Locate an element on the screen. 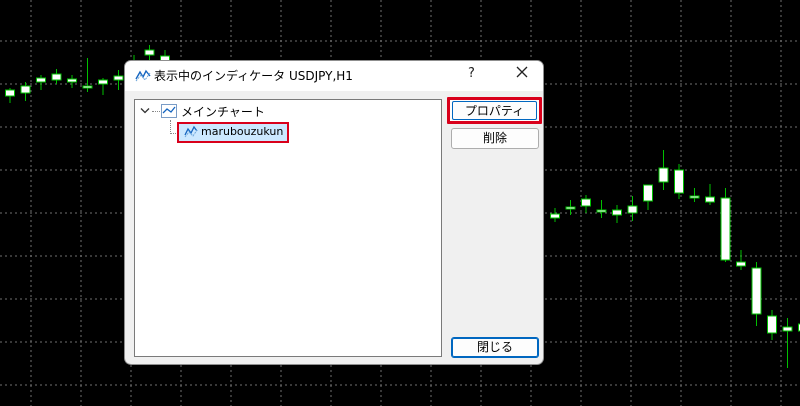  help-button: ? is located at coordinates (471, 73).